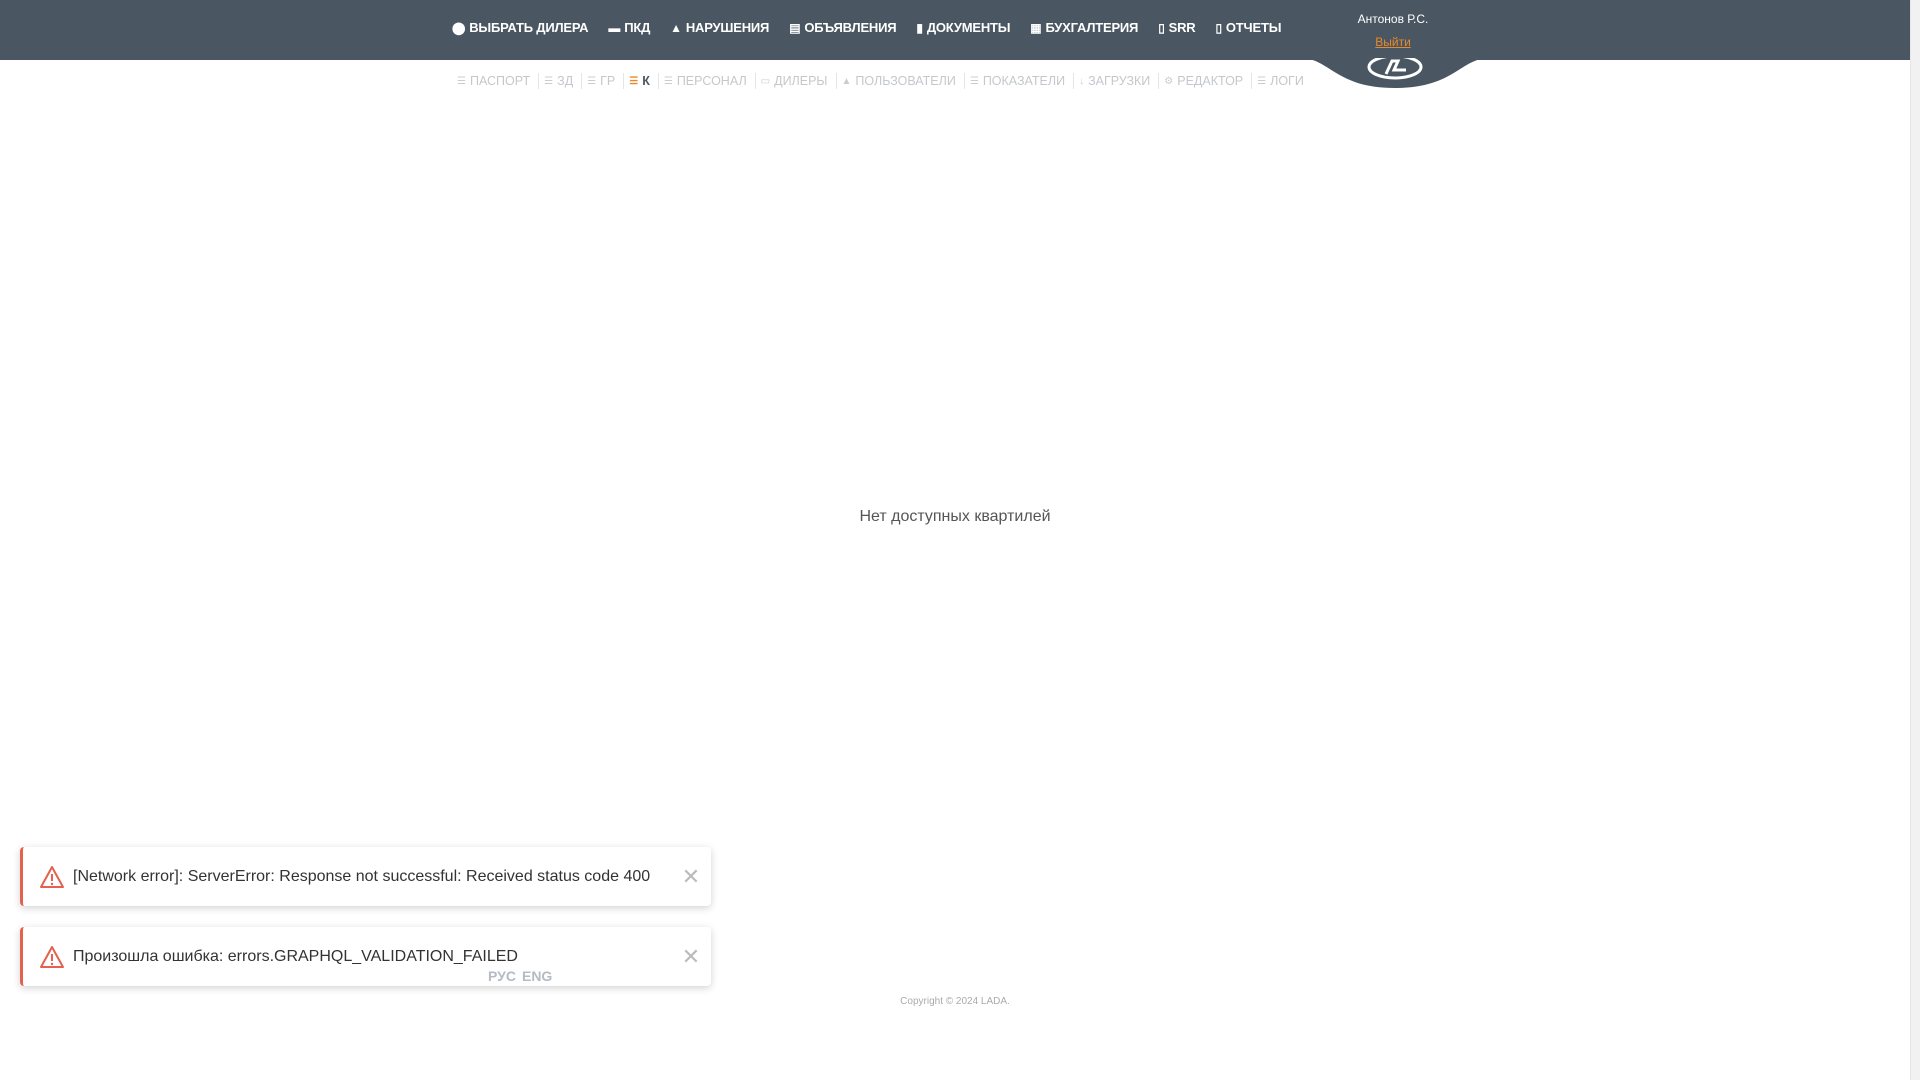  I want to click on user-panel: Антонов Р.С. Выйти, so click(1393, 25).